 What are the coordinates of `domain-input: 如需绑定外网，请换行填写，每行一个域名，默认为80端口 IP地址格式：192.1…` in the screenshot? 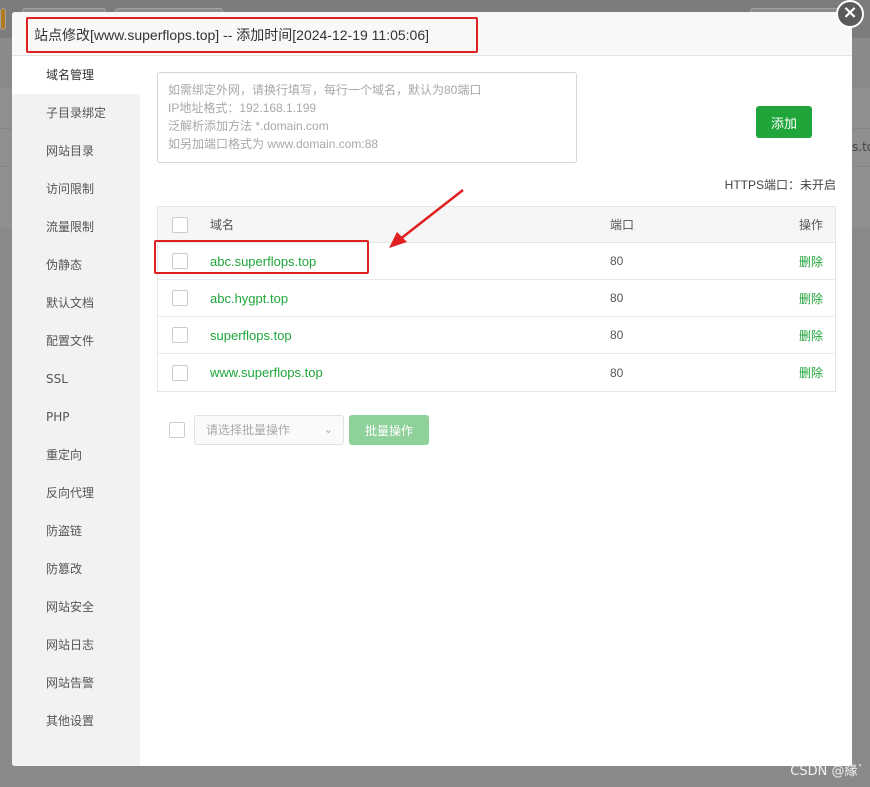 It's located at (367, 117).